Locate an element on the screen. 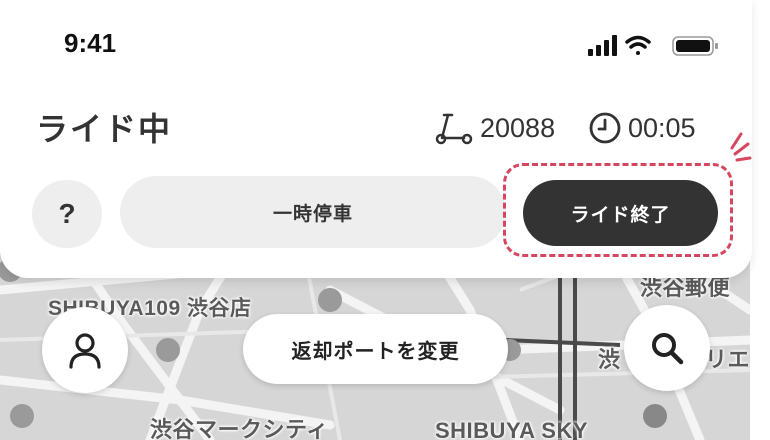 The width and height of the screenshot is (770, 440). search-icon is located at coordinates (668, 349).